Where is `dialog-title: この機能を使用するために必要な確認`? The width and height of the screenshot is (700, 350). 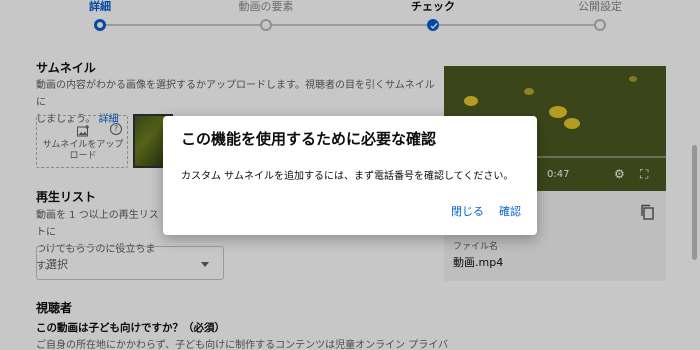 dialog-title: この機能を使用するために必要な確認 is located at coordinates (309, 139).